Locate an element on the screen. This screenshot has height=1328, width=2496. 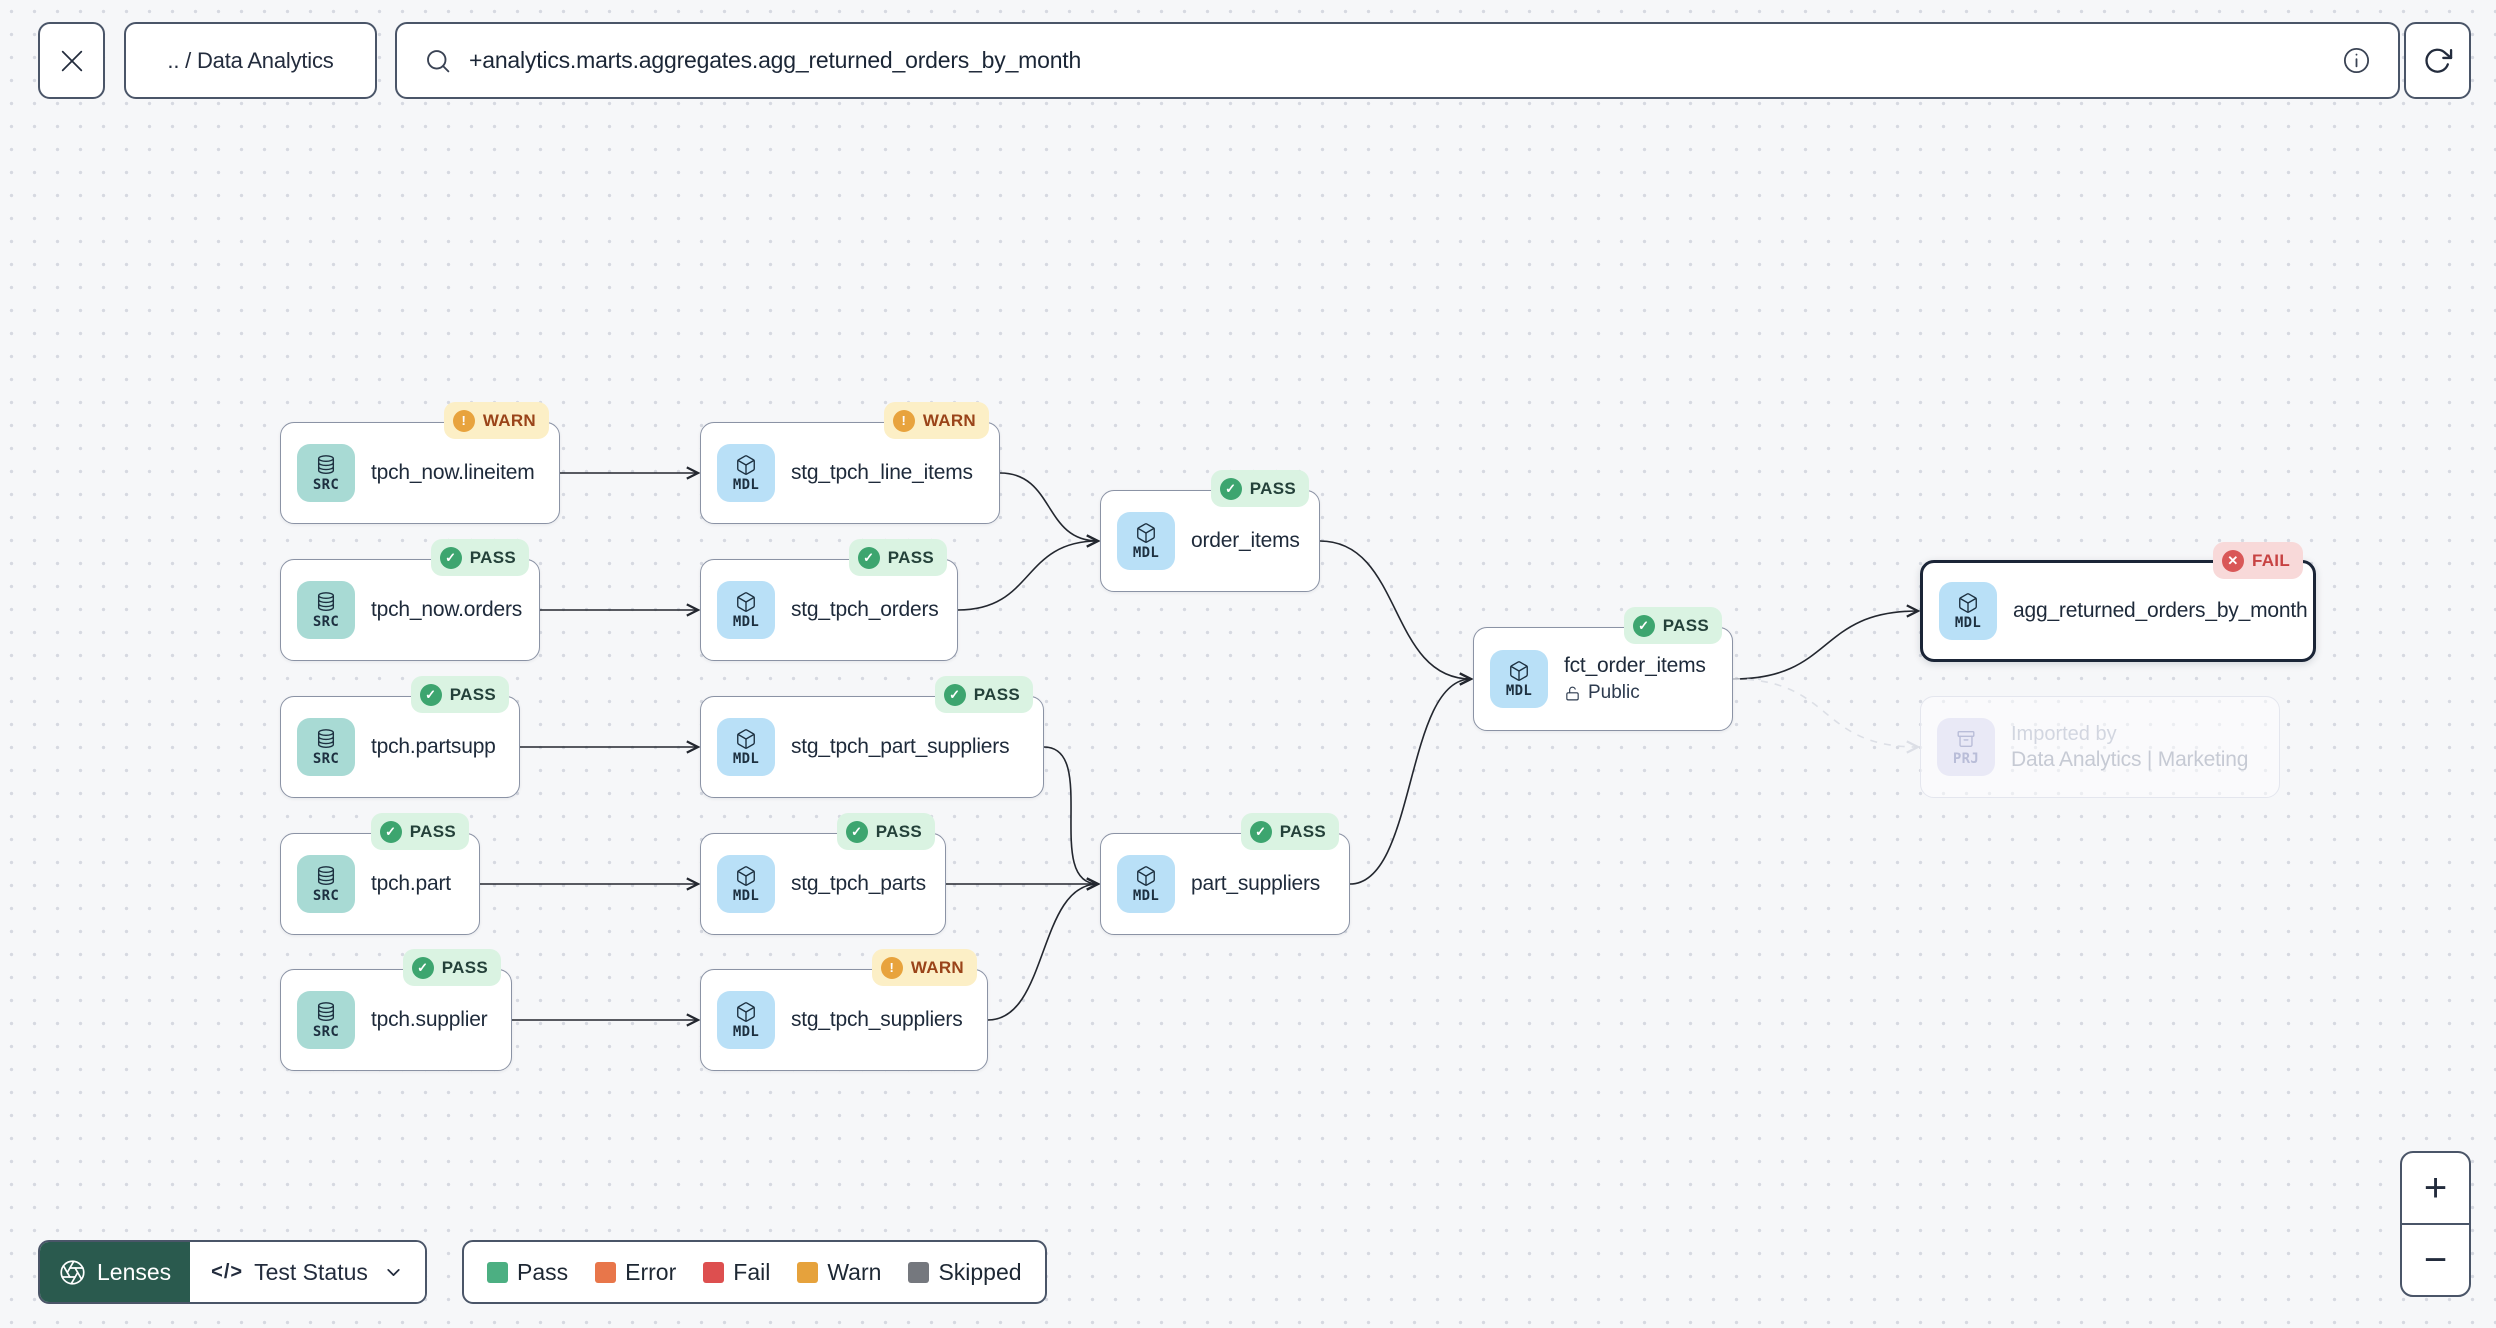
node-label: tpch.partsupp is located at coordinates (433, 746).